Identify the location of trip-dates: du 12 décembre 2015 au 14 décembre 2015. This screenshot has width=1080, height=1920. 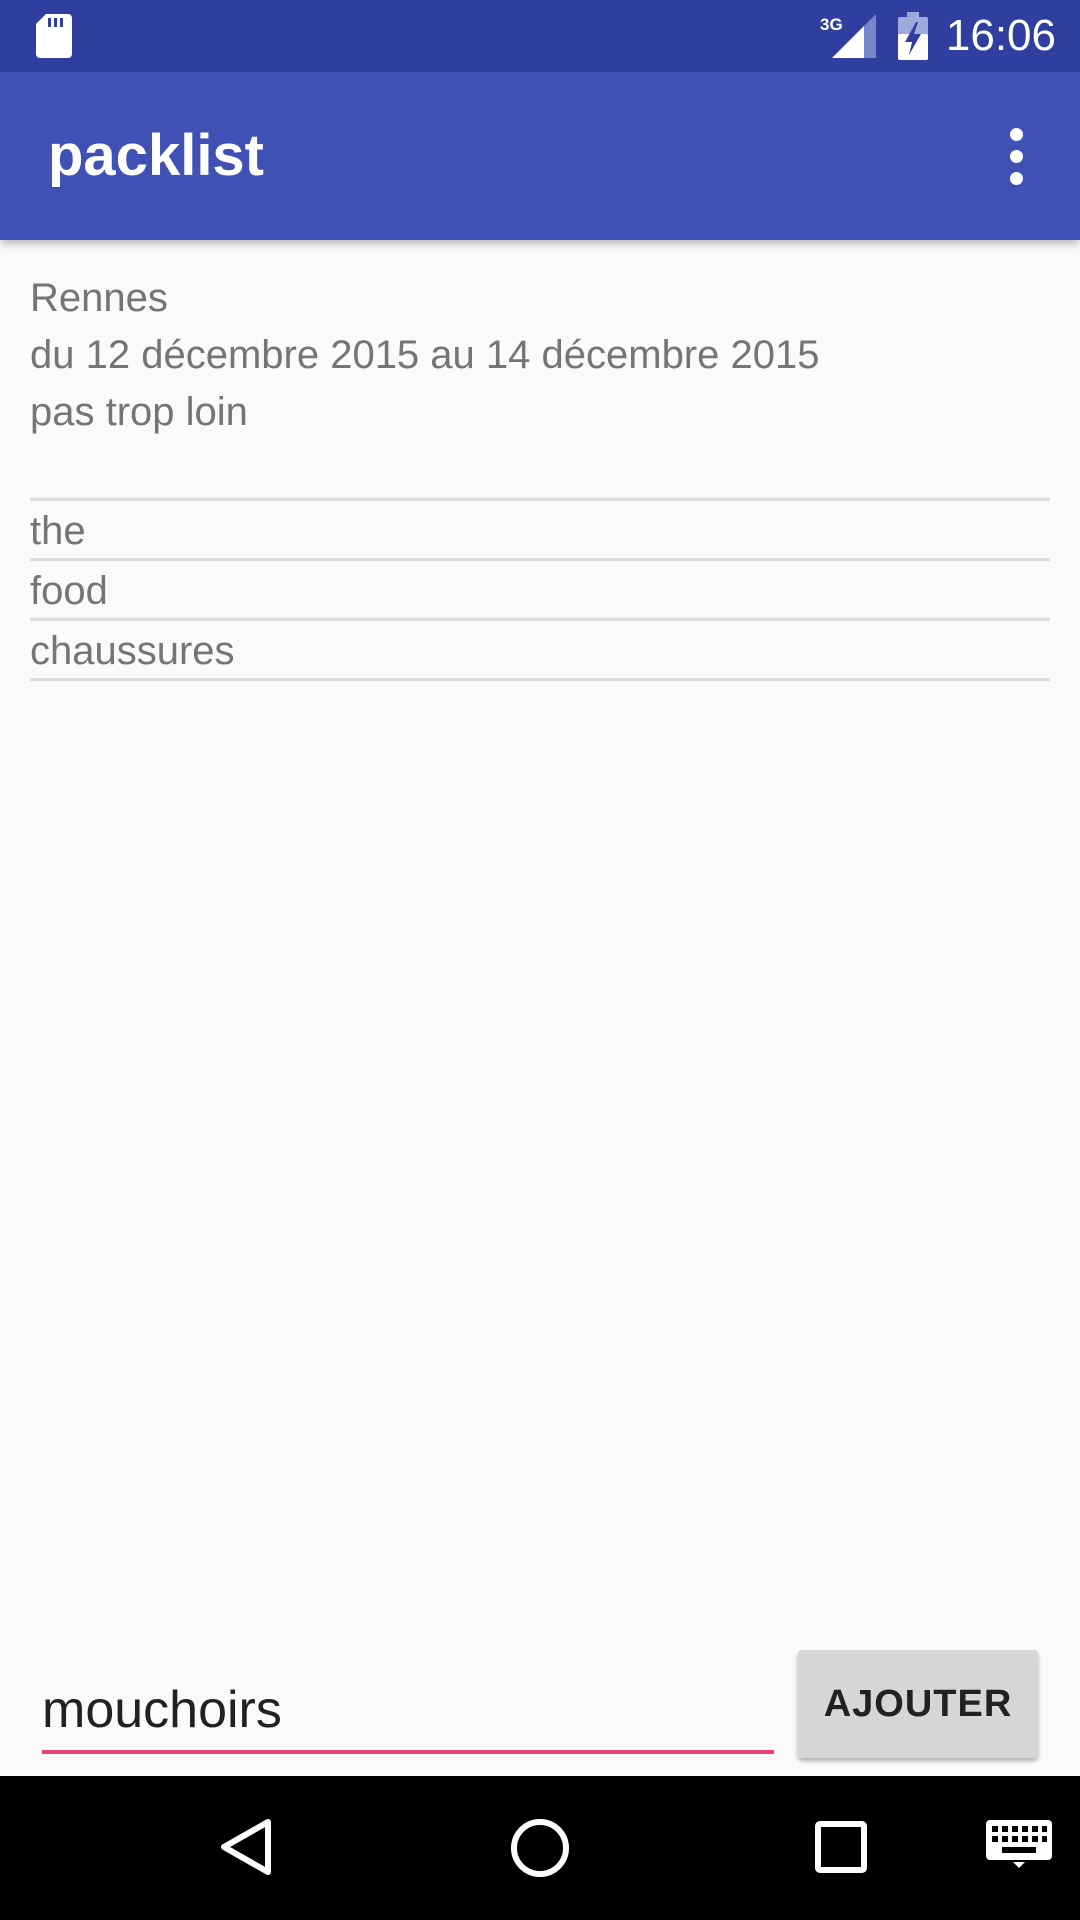
(425, 355).